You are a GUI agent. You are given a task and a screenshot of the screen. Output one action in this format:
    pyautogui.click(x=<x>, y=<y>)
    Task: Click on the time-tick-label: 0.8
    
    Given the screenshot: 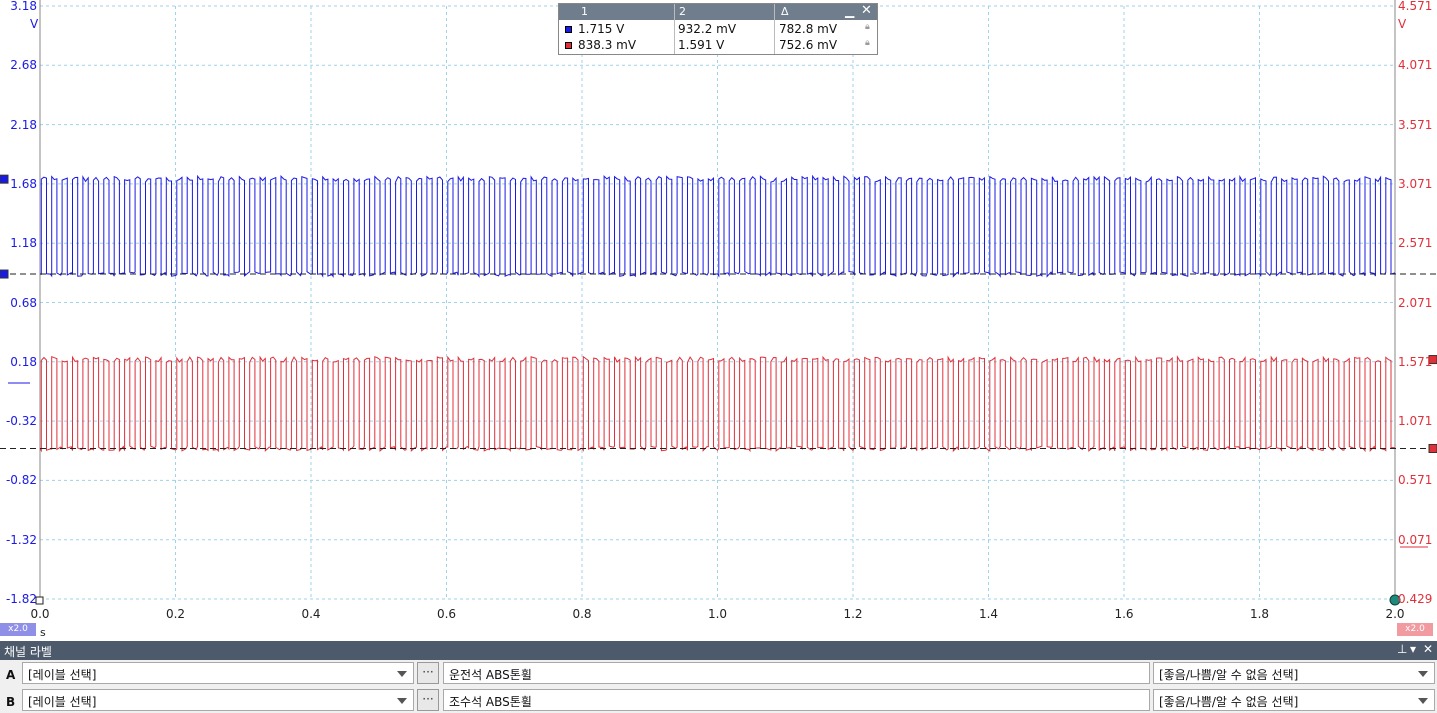 What is the action you would take?
    pyautogui.click(x=582, y=614)
    